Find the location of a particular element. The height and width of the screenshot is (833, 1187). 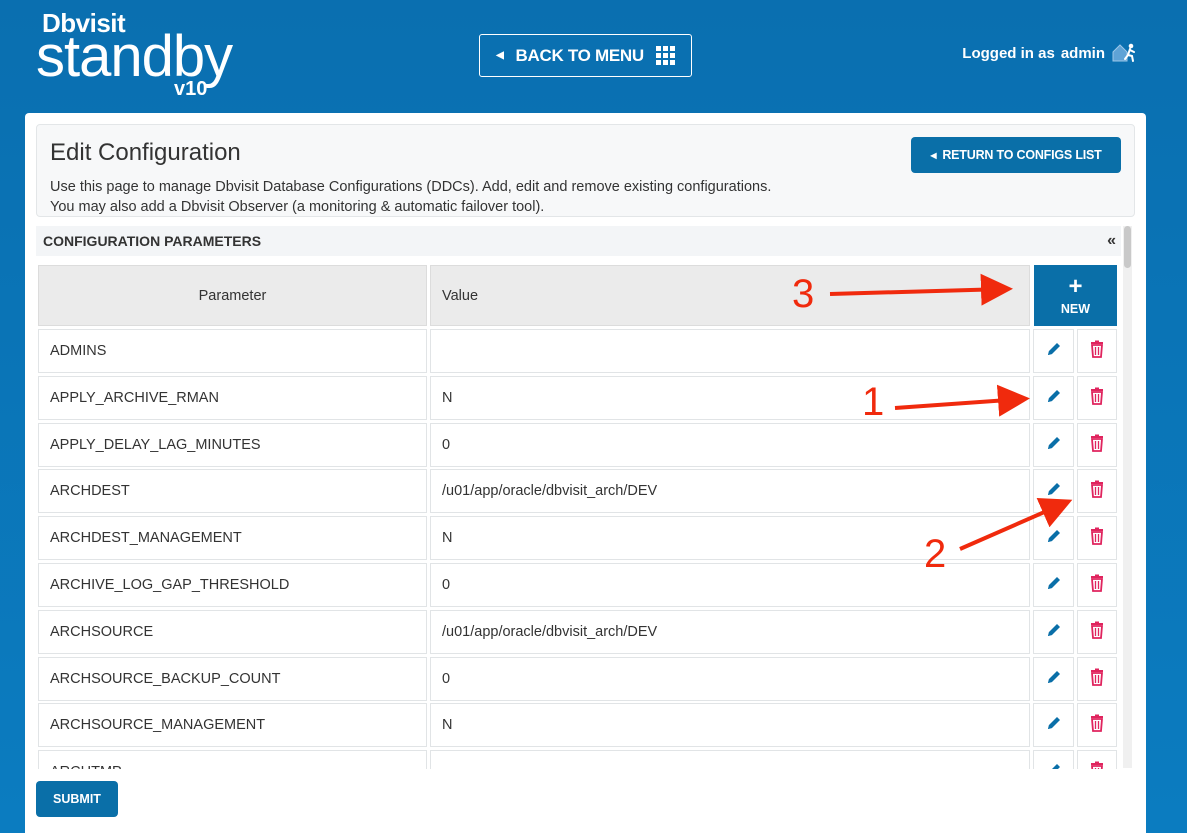

parameter-name: ARCHSOURCE is located at coordinates (232, 631).